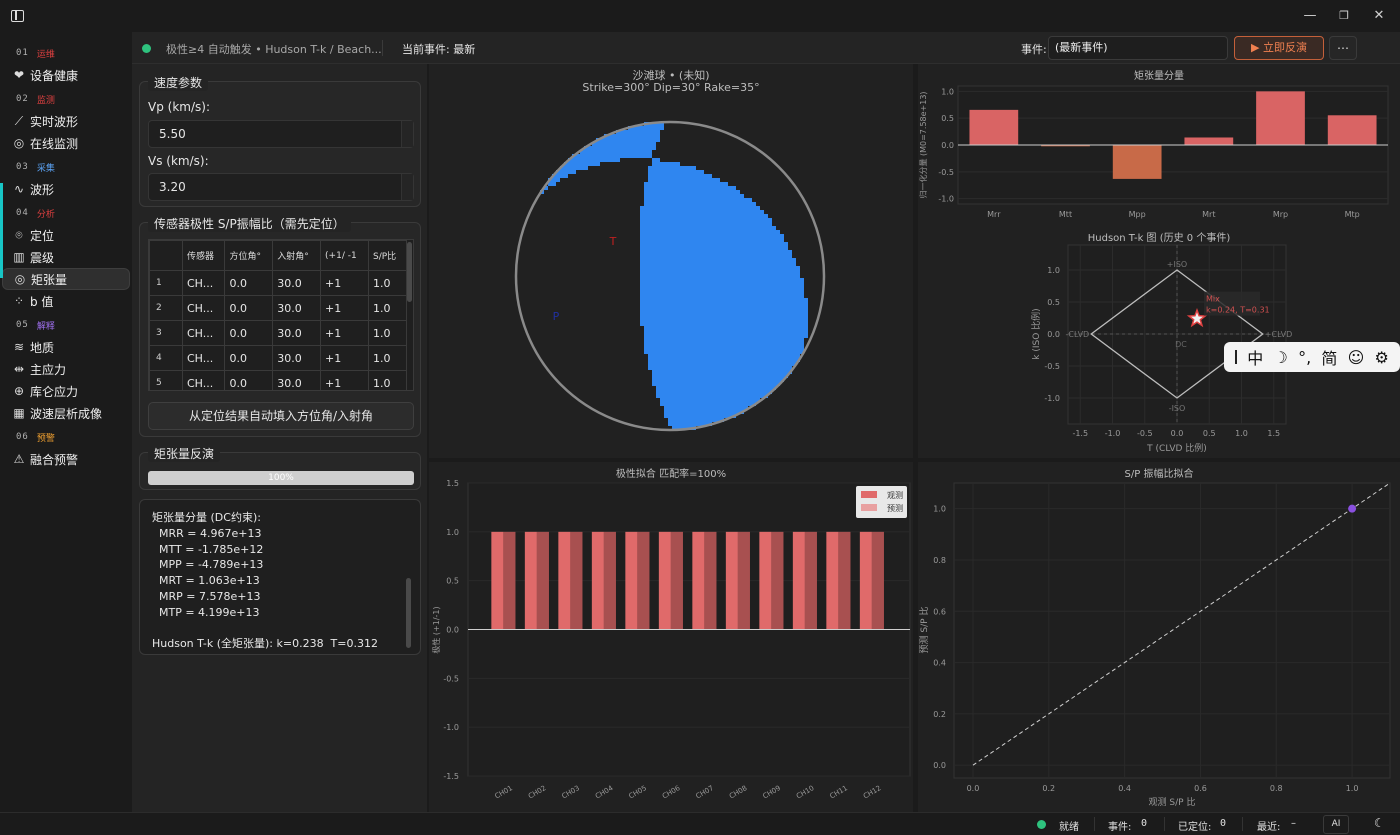 Image resolution: width=1400 pixels, height=835 pixels. What do you see at coordinates (65, 391) in the screenshot?
I see `sidebar-item-crosshair: ⊕ 库仑应力` at bounding box center [65, 391].